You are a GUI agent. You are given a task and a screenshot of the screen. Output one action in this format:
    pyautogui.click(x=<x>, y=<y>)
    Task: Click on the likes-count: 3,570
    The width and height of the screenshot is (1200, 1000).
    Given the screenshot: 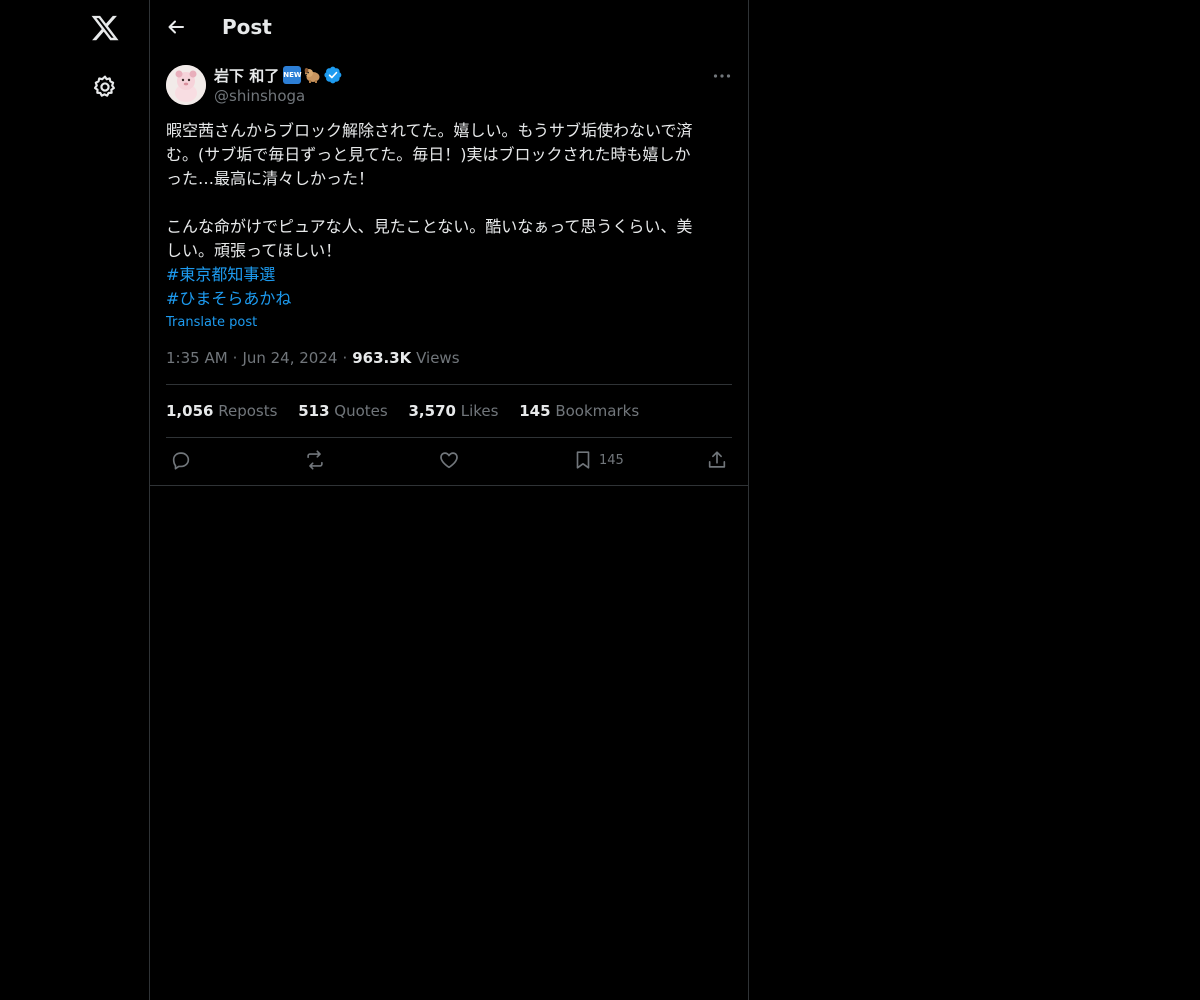 What is the action you would take?
    pyautogui.click(x=432, y=411)
    